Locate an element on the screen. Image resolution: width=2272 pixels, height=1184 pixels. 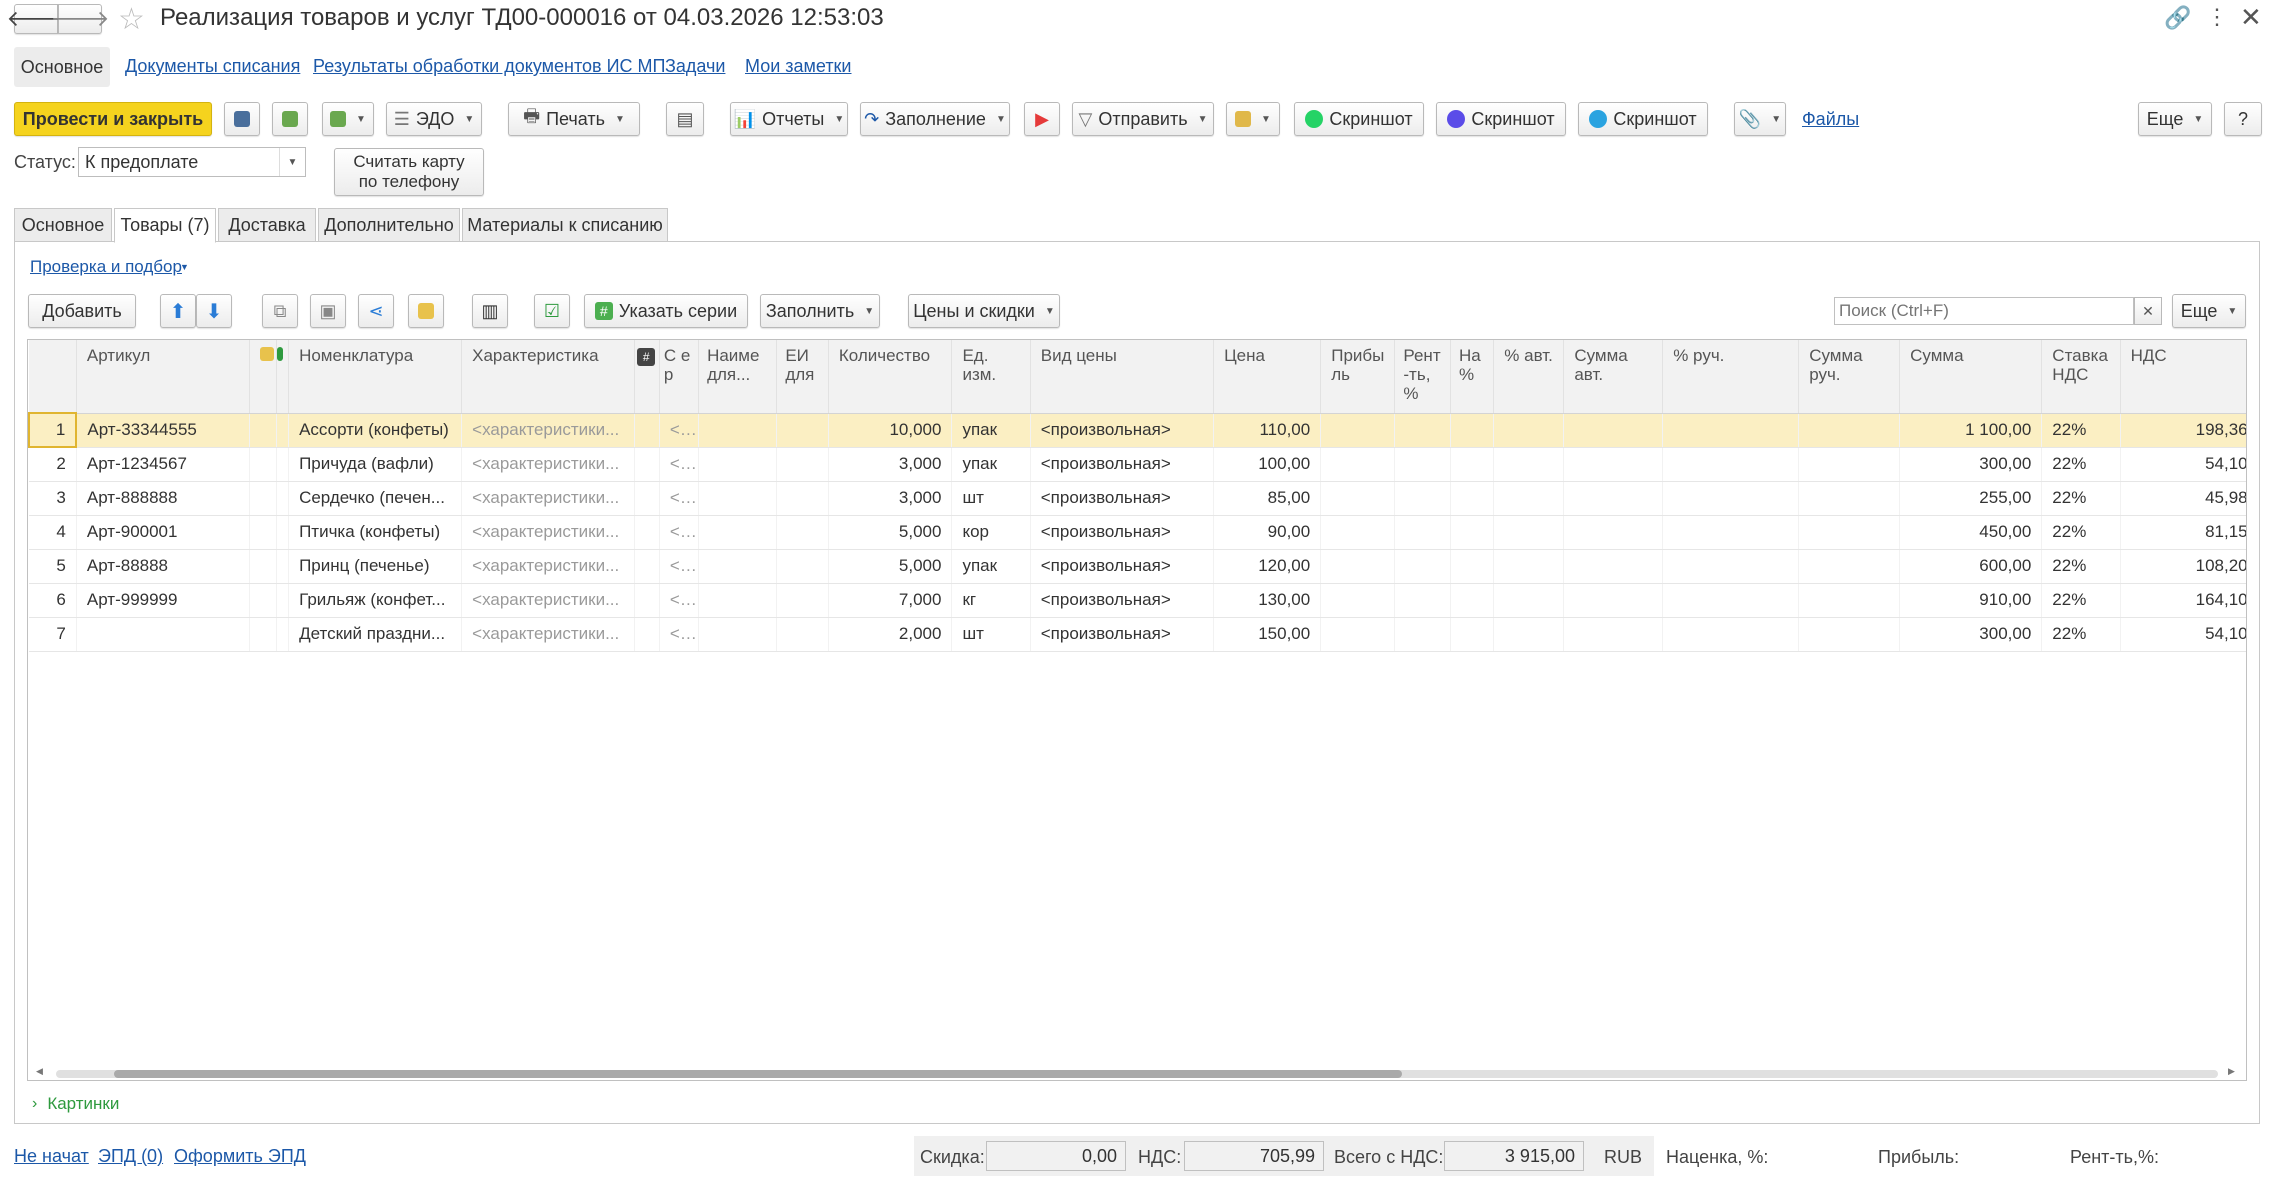
forward-button: 🡒 is located at coordinates (80, 19).